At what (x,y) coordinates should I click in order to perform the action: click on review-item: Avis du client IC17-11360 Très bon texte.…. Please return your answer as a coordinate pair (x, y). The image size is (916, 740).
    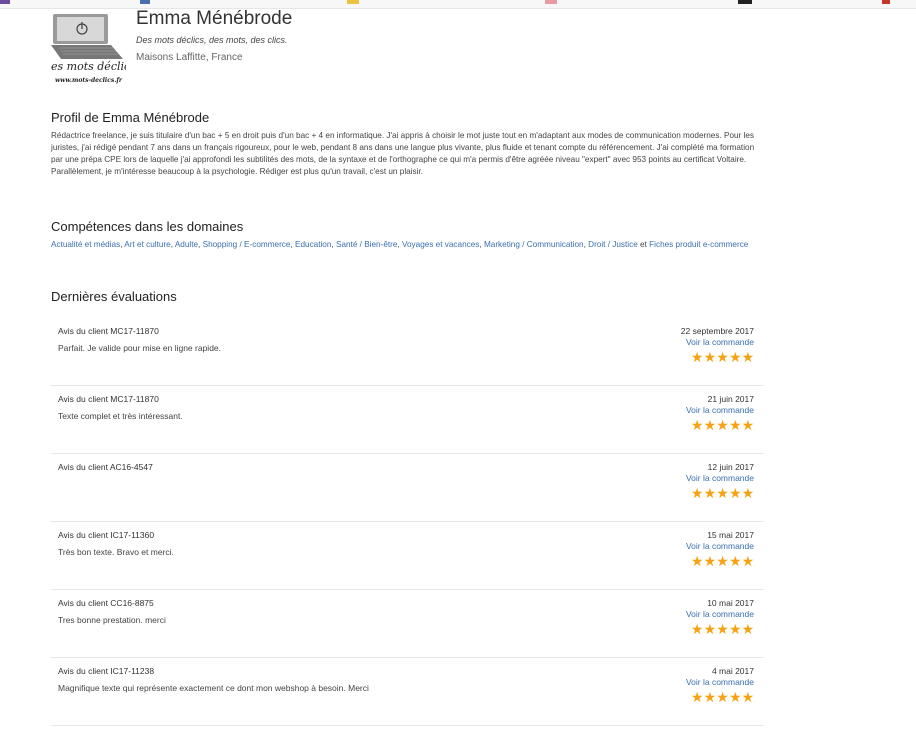
    Looking at the image, I should click on (407, 556).